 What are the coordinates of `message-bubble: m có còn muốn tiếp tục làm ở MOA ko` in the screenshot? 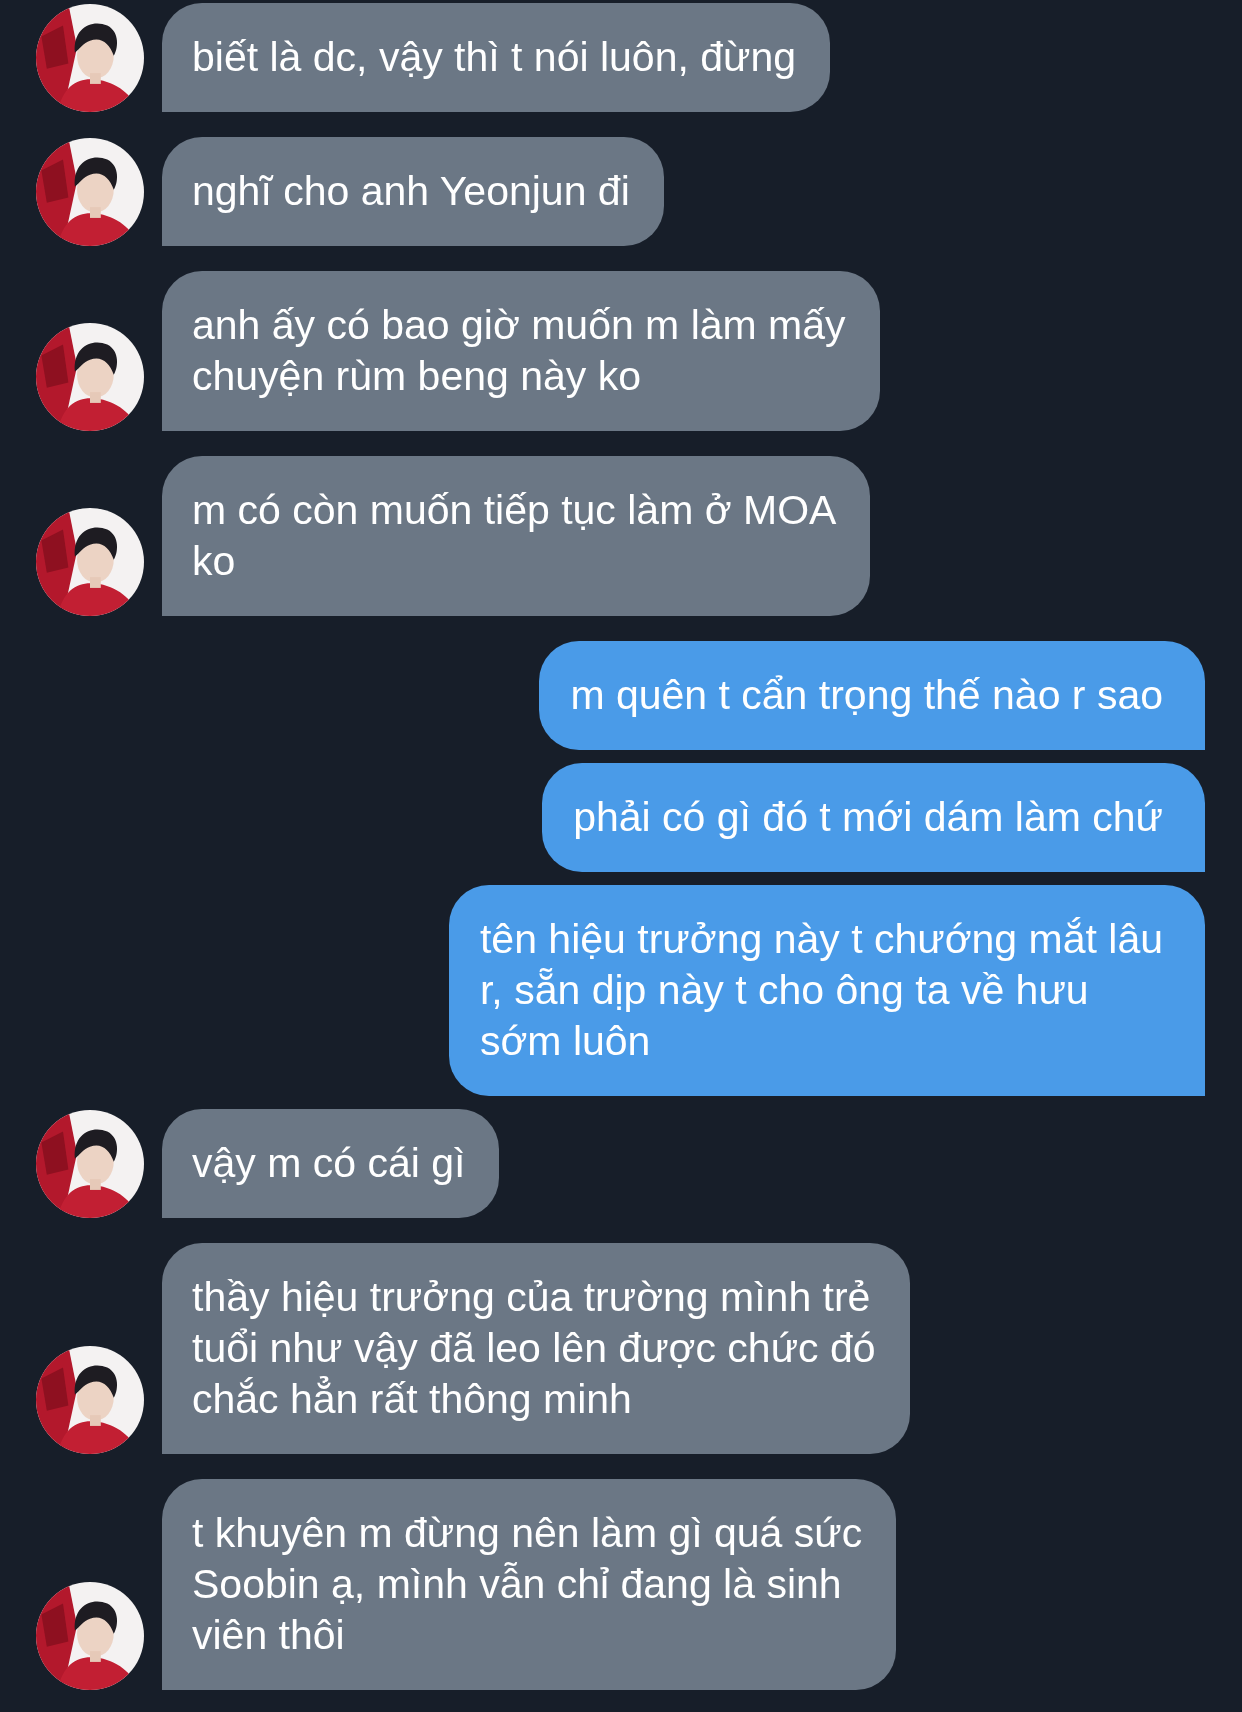 It's located at (516, 536).